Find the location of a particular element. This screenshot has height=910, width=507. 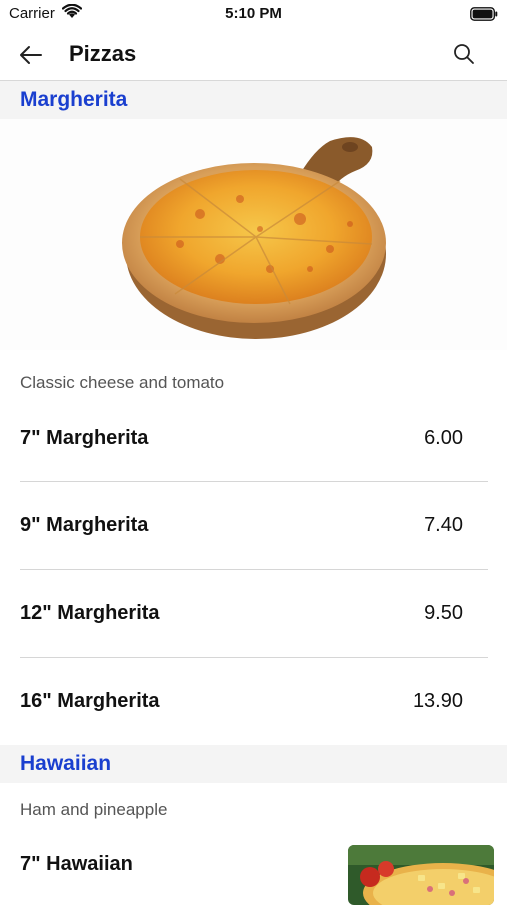

section-header-margherita: Margherita is located at coordinates (253, 100).